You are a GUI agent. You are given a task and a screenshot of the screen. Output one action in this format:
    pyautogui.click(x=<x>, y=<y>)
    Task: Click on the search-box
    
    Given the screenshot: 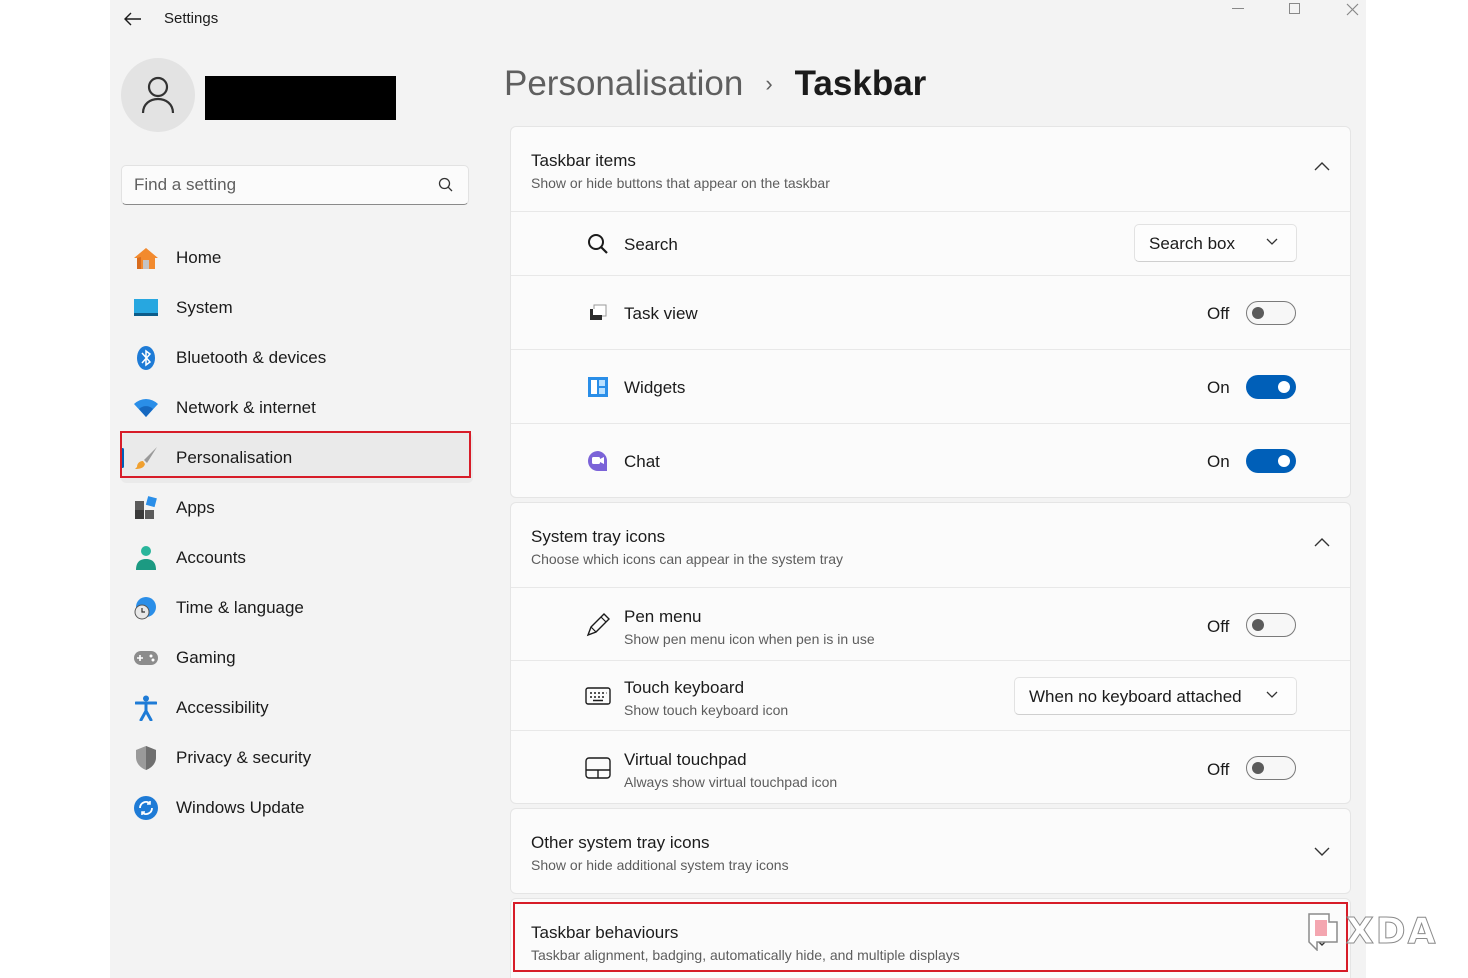 What is the action you would take?
    pyautogui.click(x=295, y=185)
    